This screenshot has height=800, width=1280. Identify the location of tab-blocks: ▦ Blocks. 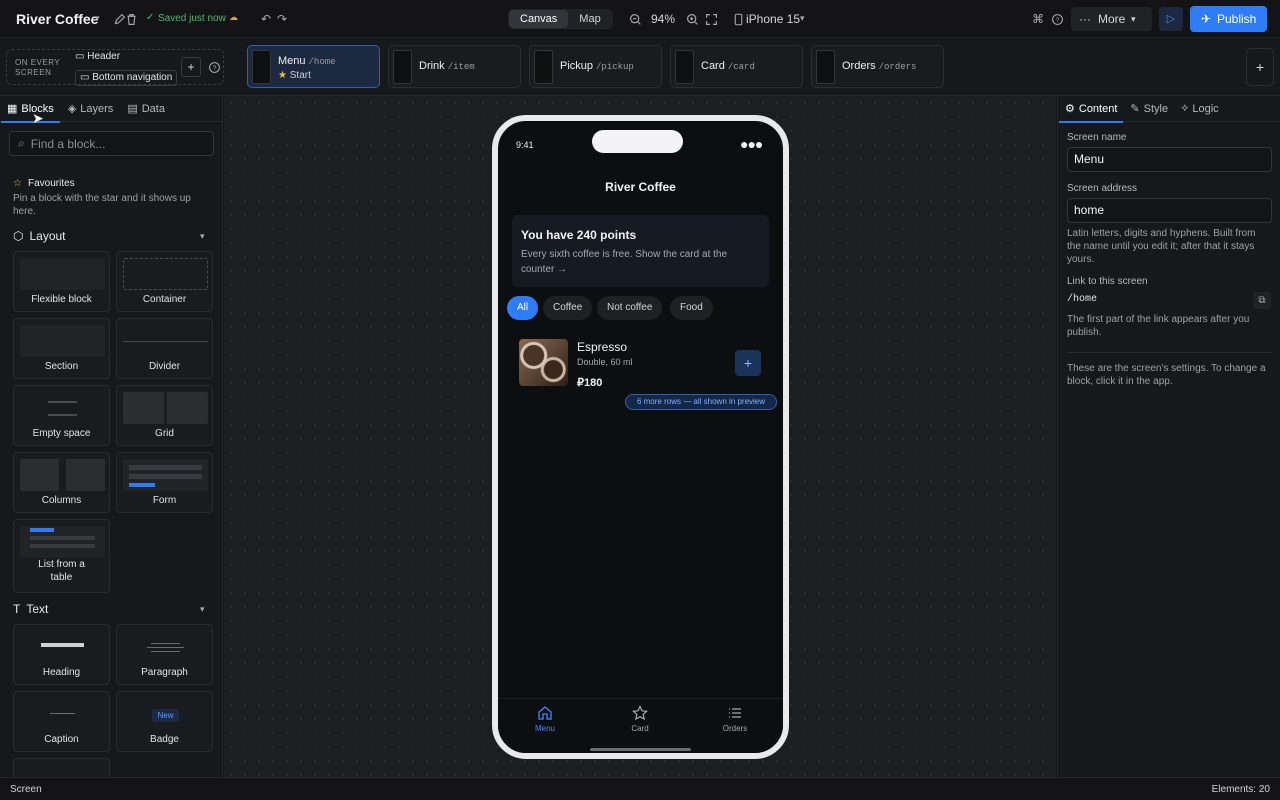
(30, 109).